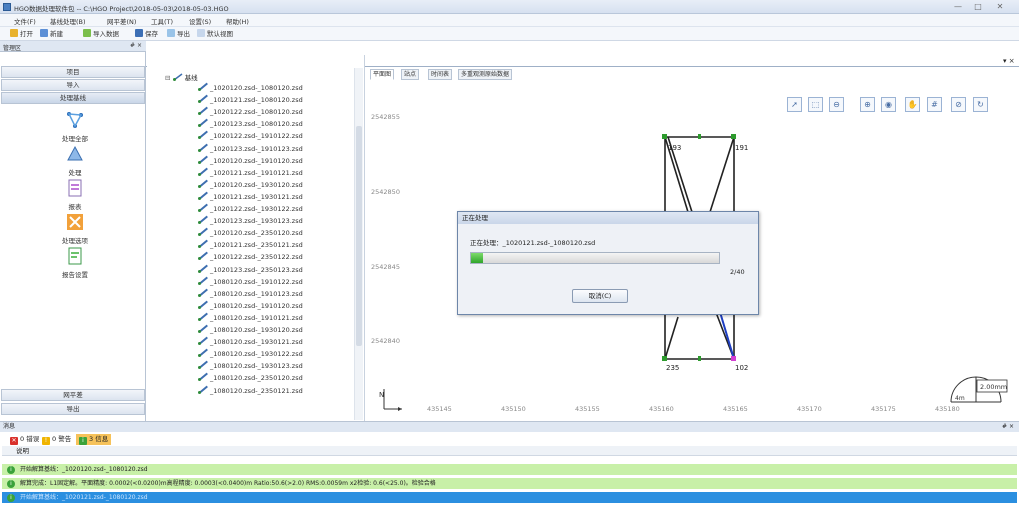  I want to click on scrollbar-thumb, so click(359, 236).